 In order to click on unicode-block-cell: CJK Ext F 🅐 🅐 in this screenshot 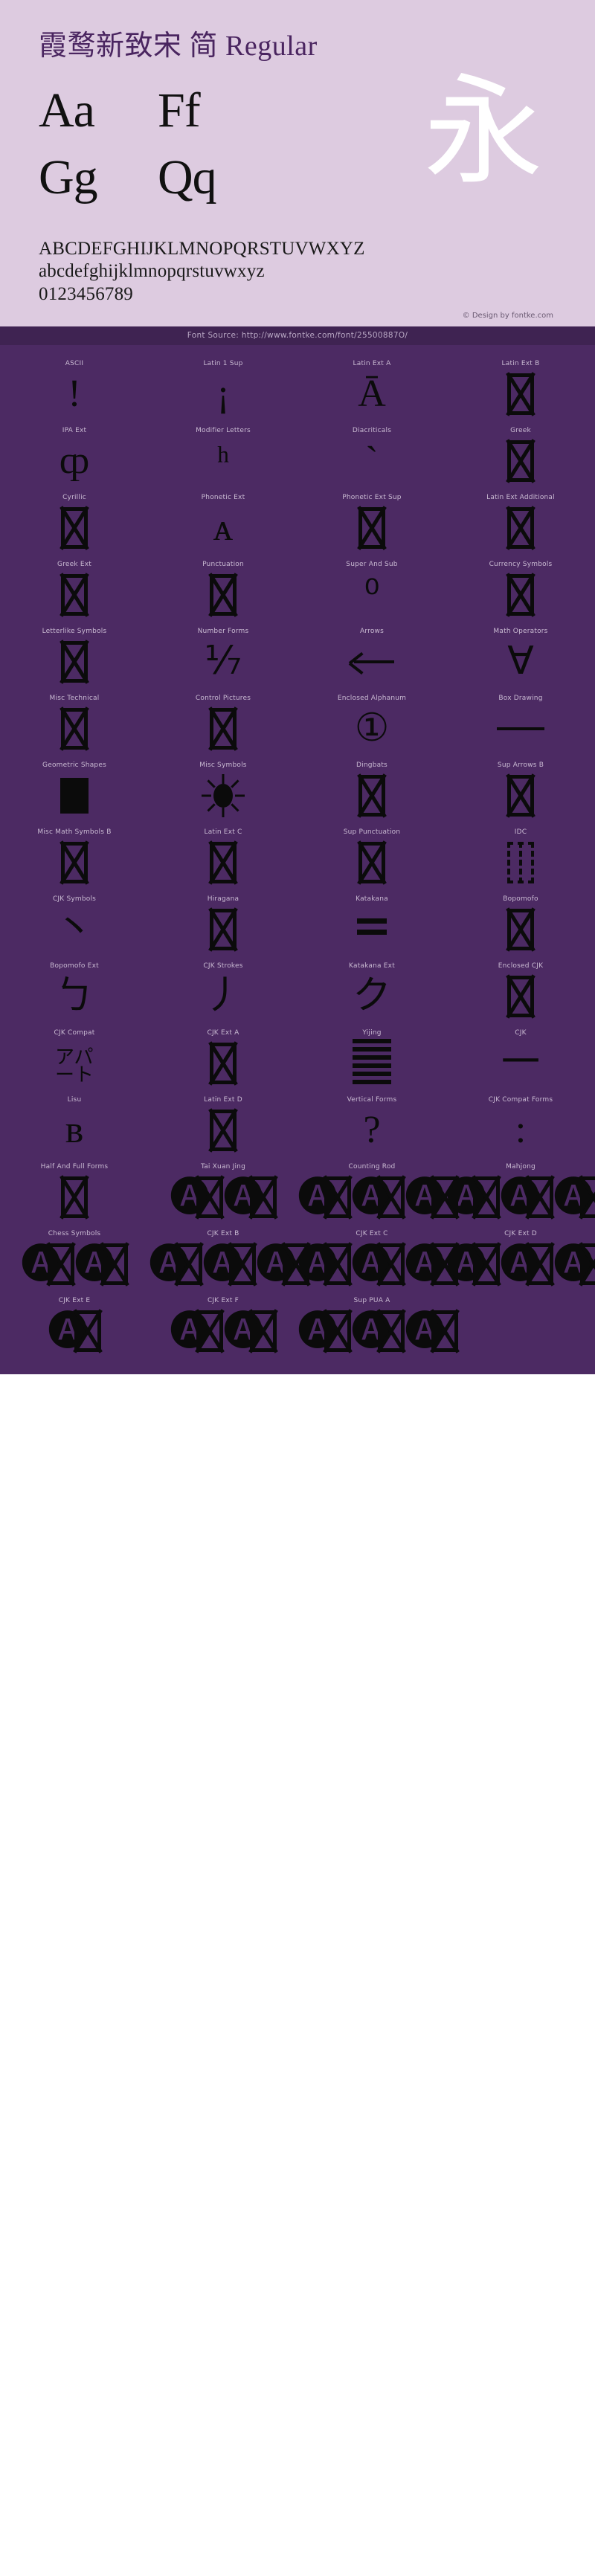, I will do `click(224, 1322)`.